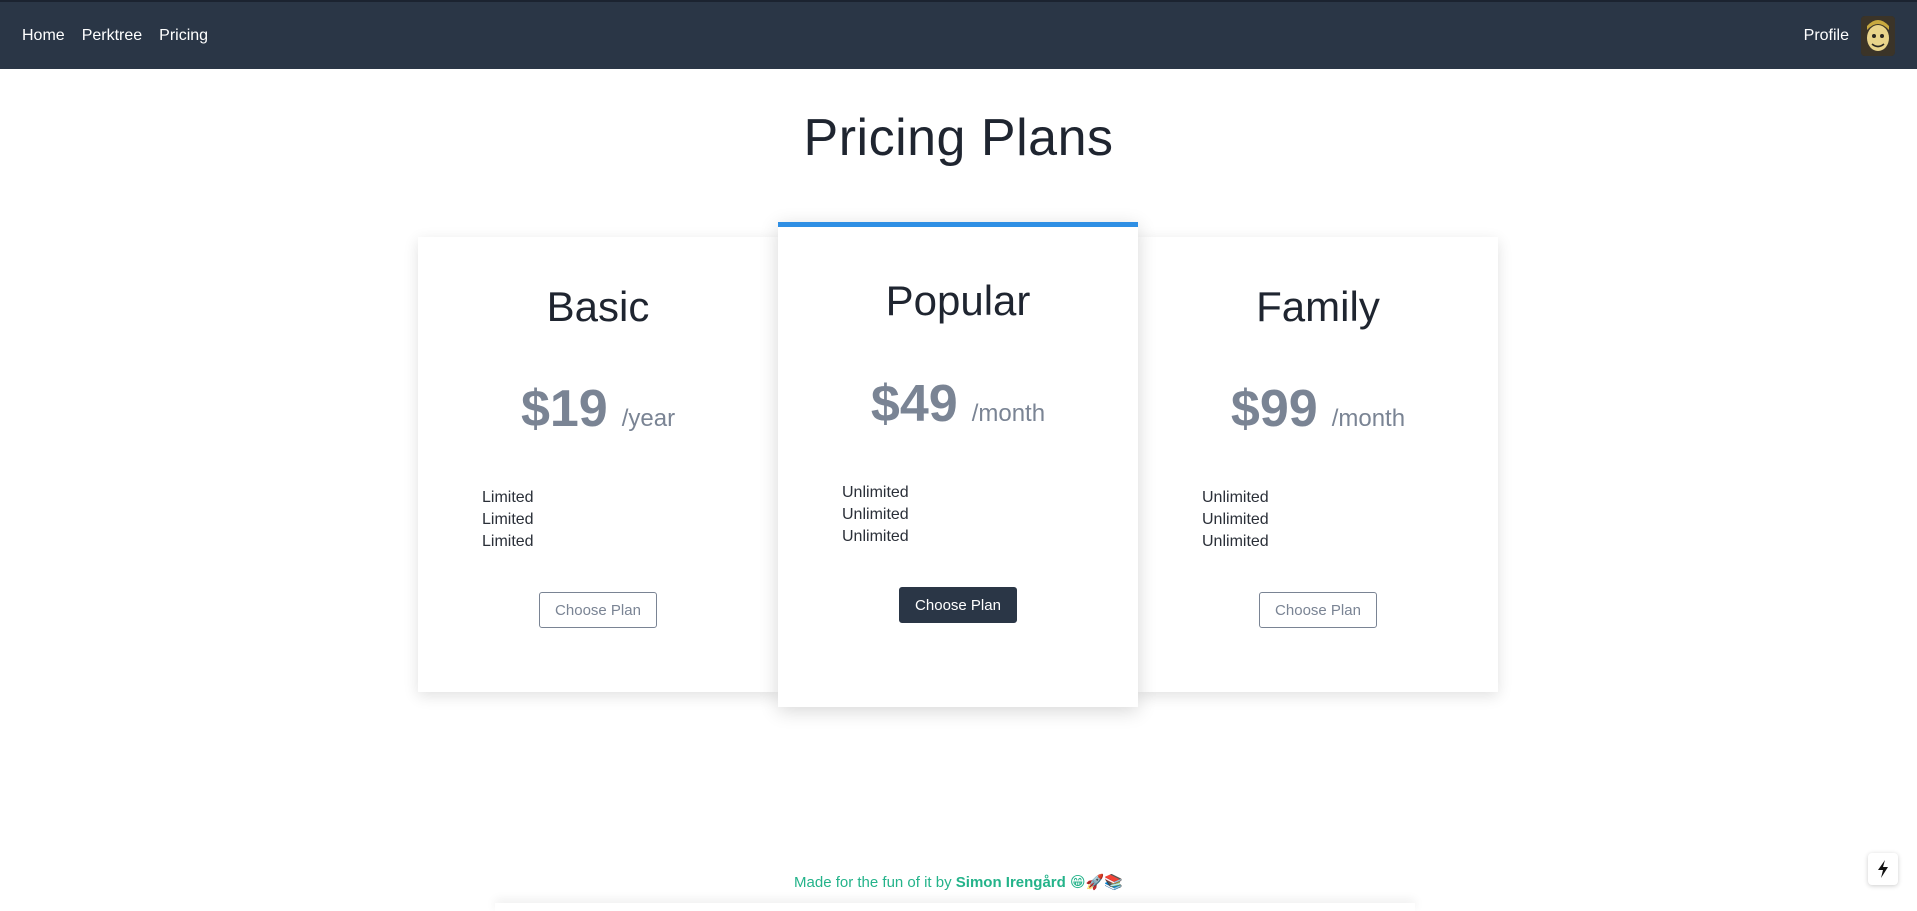 The width and height of the screenshot is (1917, 911). Describe the element at coordinates (1318, 306) in the screenshot. I see `plan-name: Family` at that location.